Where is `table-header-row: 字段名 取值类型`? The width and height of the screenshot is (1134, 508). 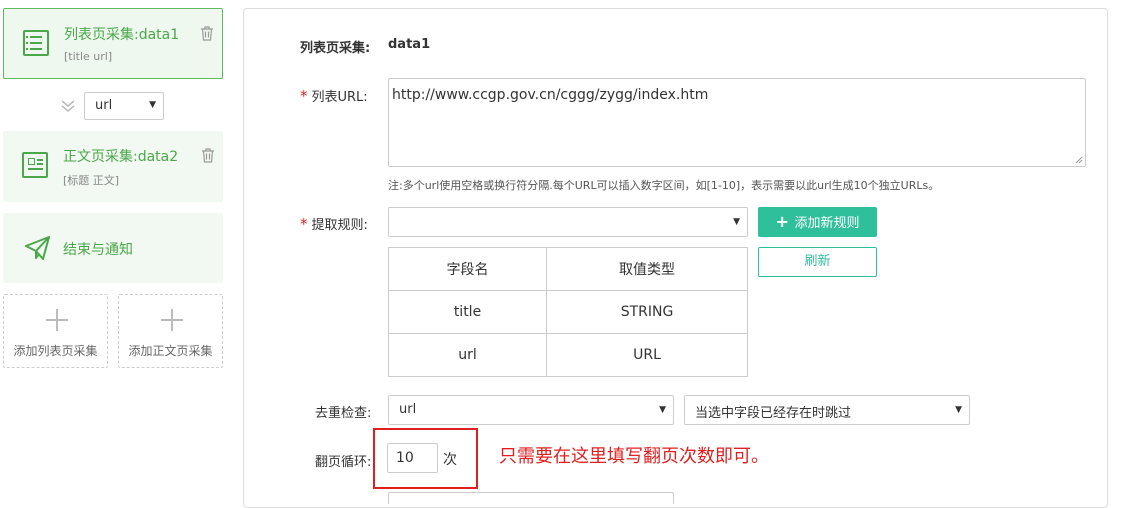
table-header-row: 字段名 取值类型 is located at coordinates (568, 269).